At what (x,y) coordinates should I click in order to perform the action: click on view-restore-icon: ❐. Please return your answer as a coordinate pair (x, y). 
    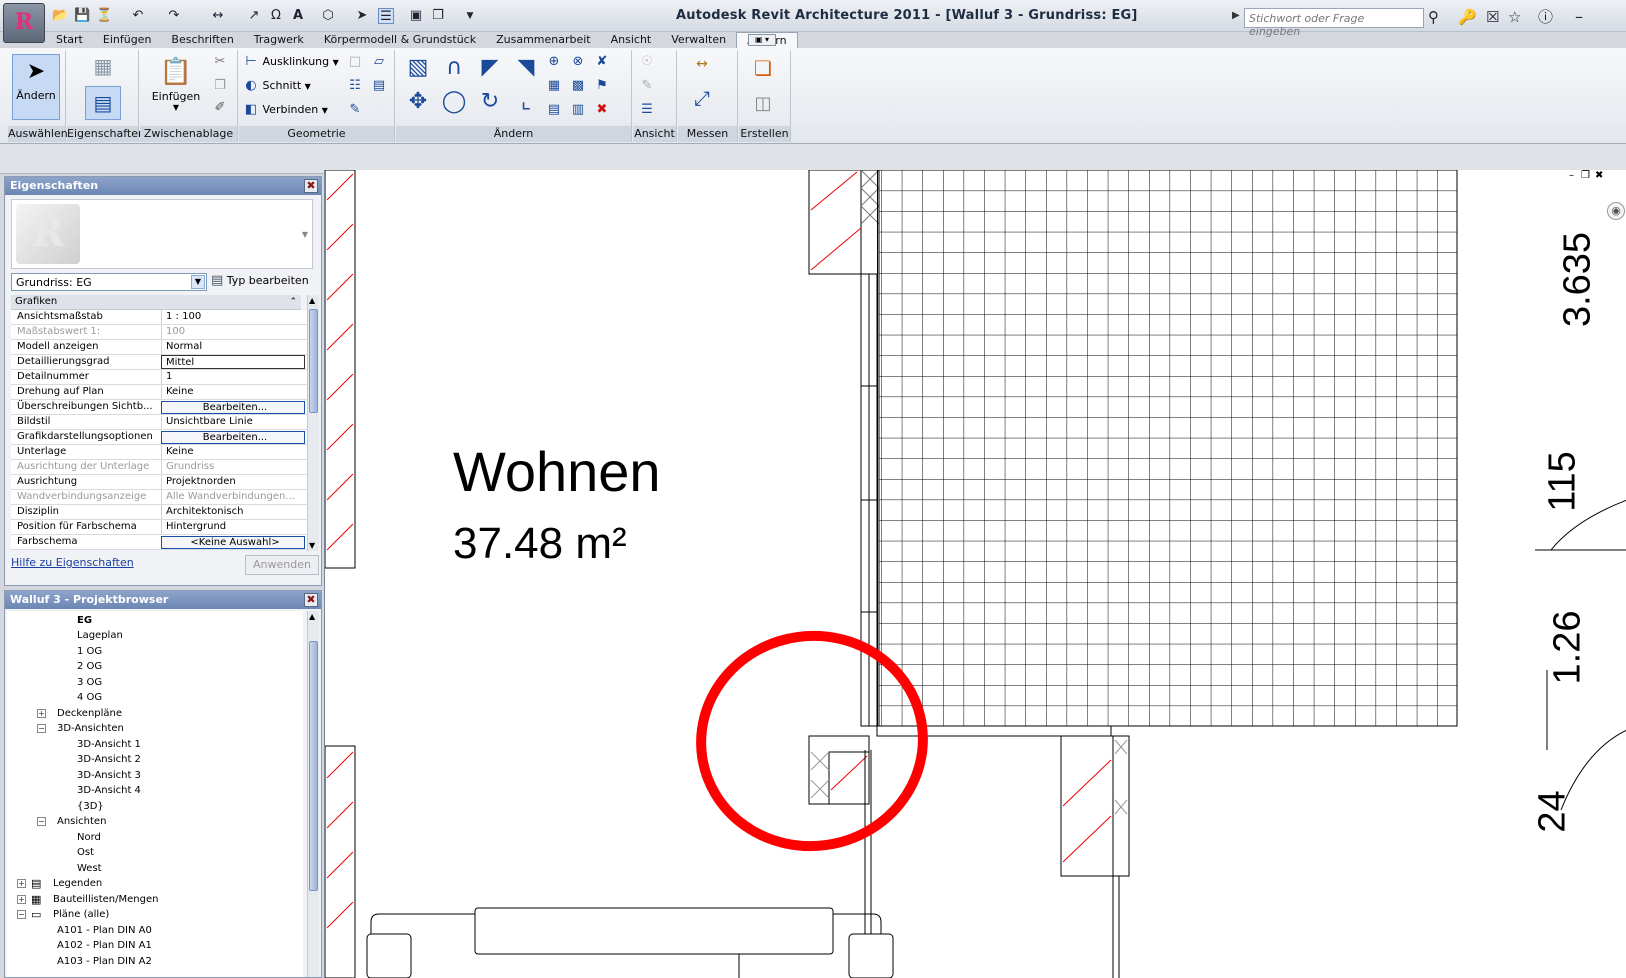
    Looking at the image, I should click on (1585, 175).